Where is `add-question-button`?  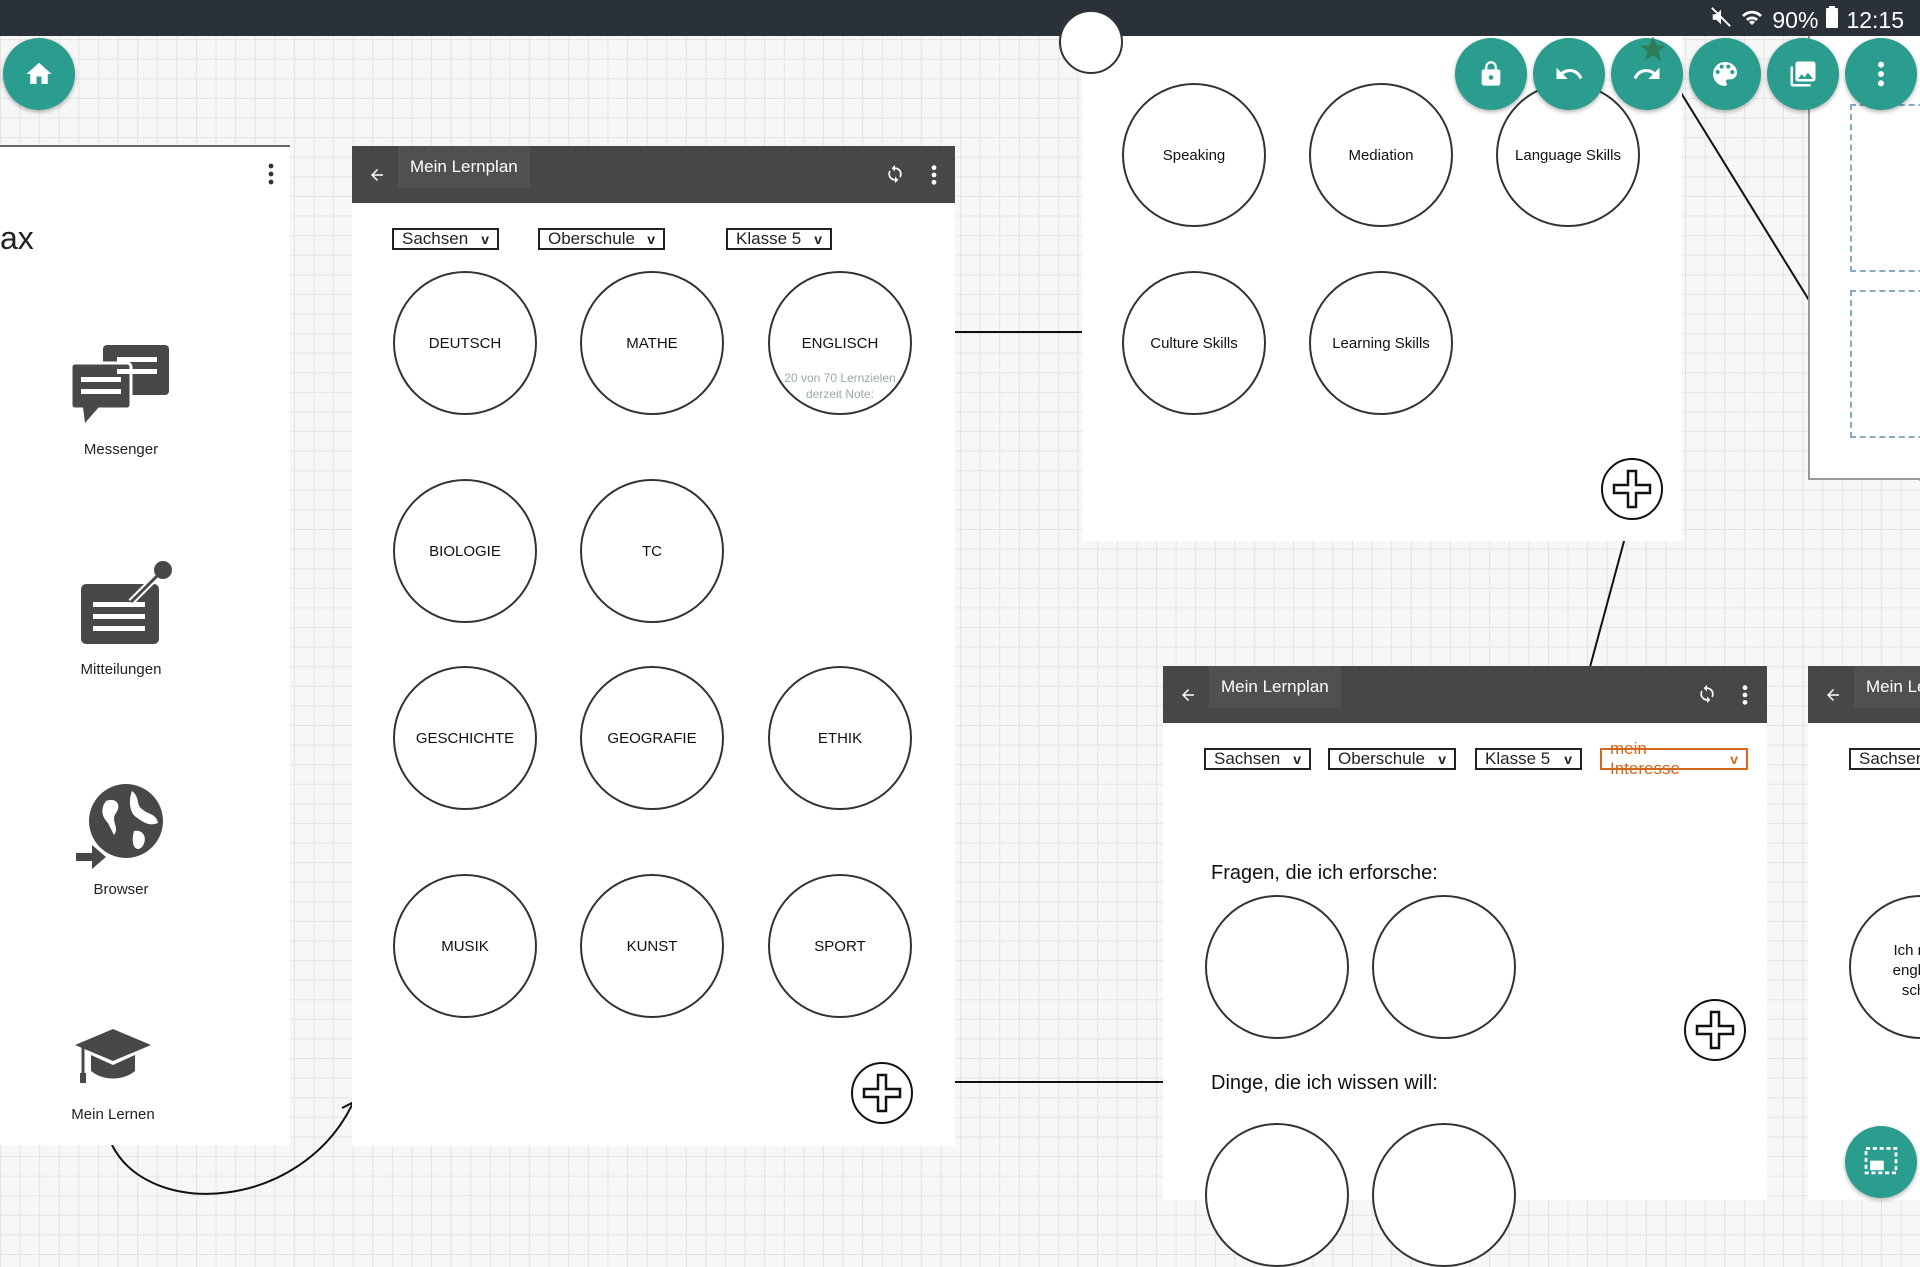
add-question-button is located at coordinates (1715, 1030).